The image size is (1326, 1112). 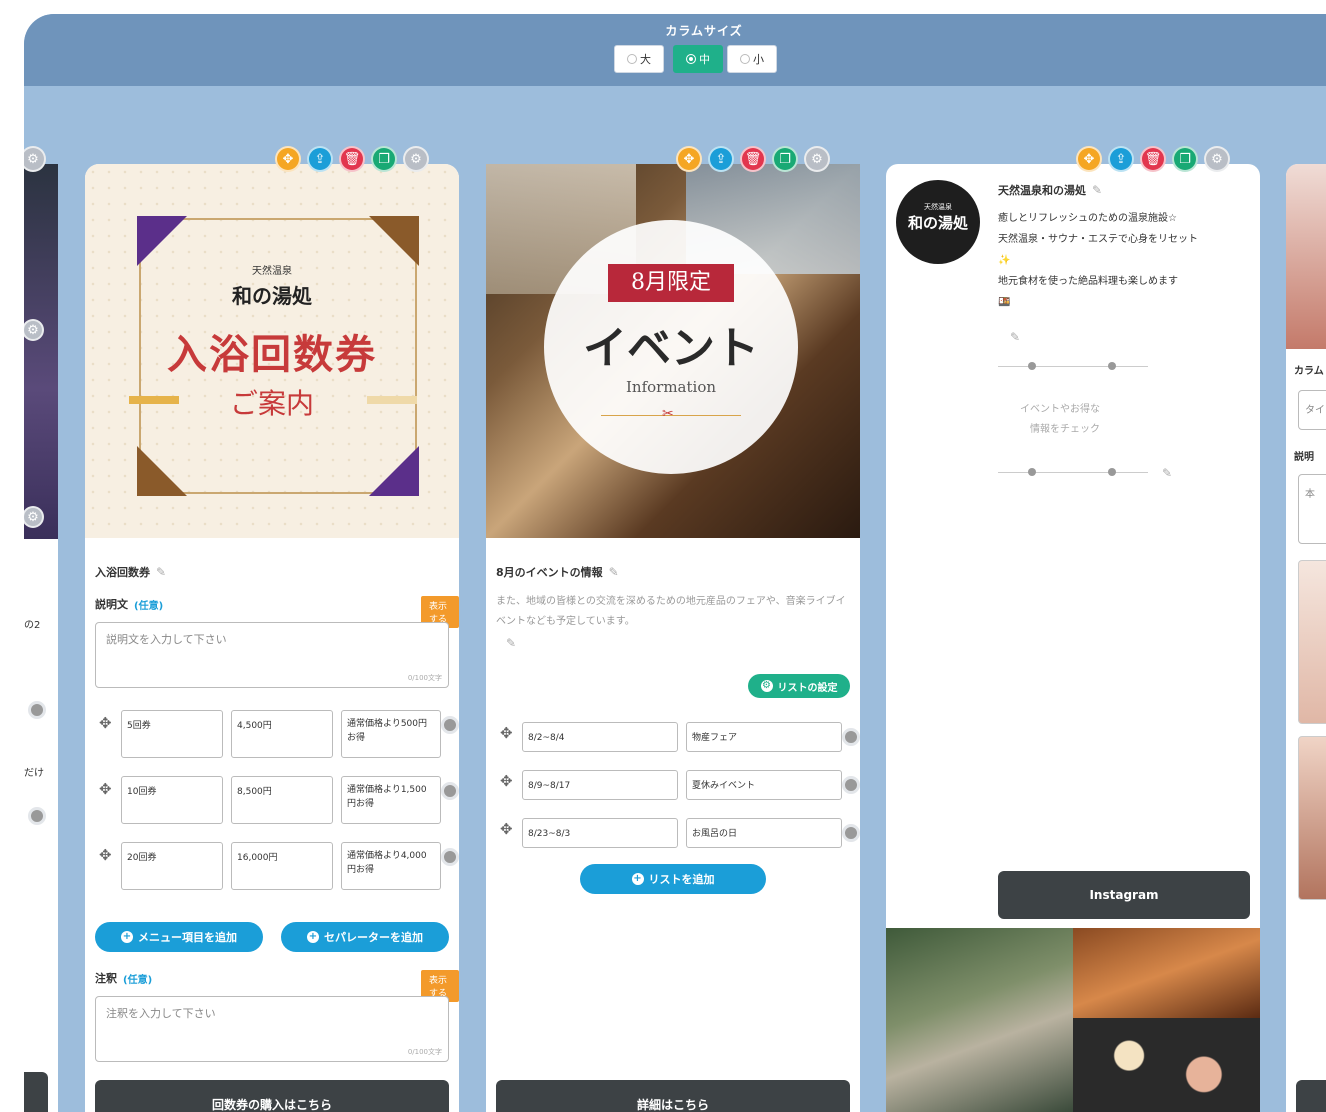 What do you see at coordinates (549, 572) in the screenshot?
I see `column-title: 8月のイベントの情報` at bounding box center [549, 572].